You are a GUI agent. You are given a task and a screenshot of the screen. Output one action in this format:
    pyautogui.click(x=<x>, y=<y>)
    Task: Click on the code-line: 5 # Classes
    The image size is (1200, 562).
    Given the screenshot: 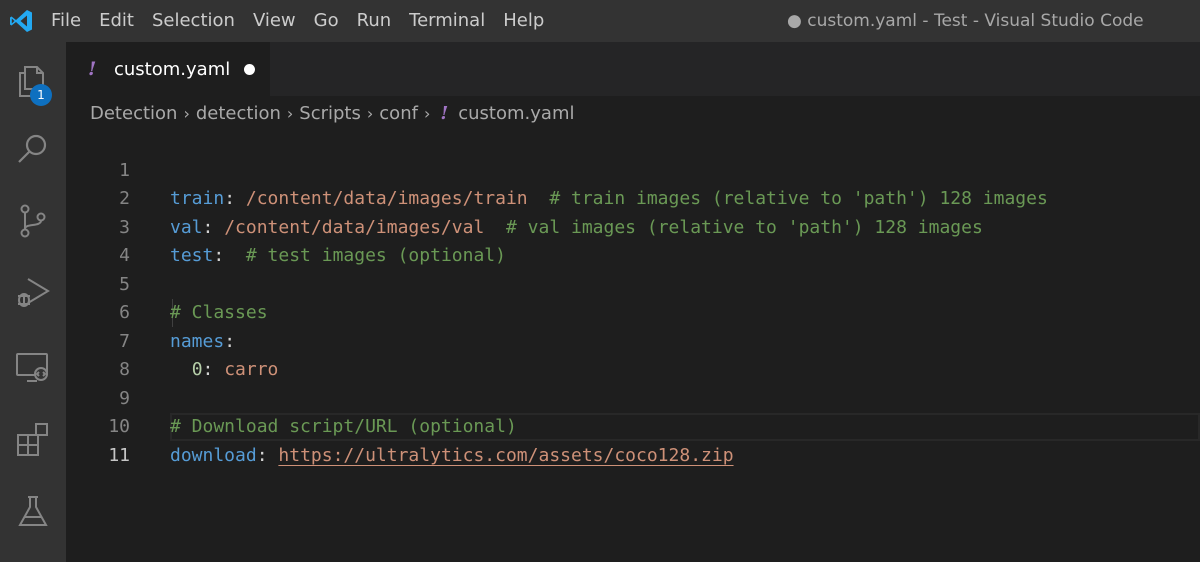 What is the action you would take?
    pyautogui.click(x=633, y=283)
    